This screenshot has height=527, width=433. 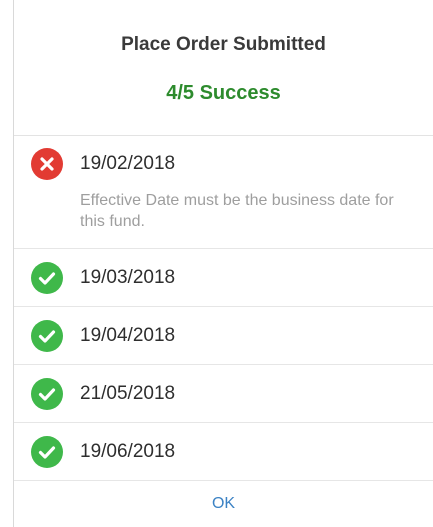 What do you see at coordinates (128, 451) in the screenshot?
I see `result-date: 19/06/2018` at bounding box center [128, 451].